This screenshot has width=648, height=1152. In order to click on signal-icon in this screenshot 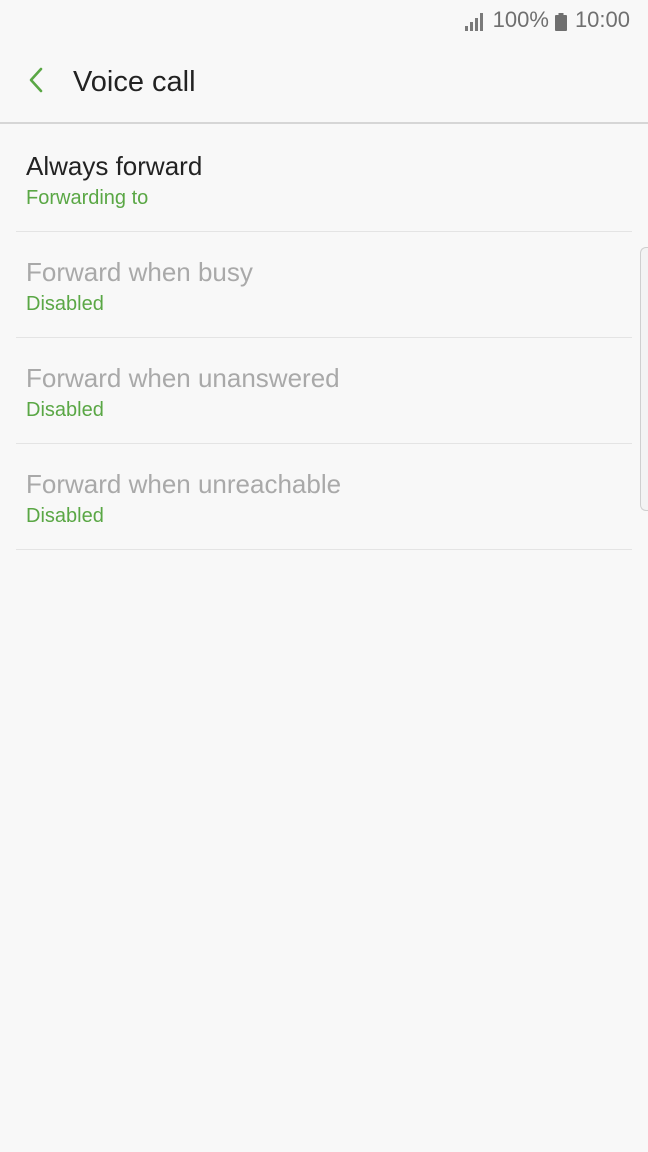, I will do `click(474, 21)`.